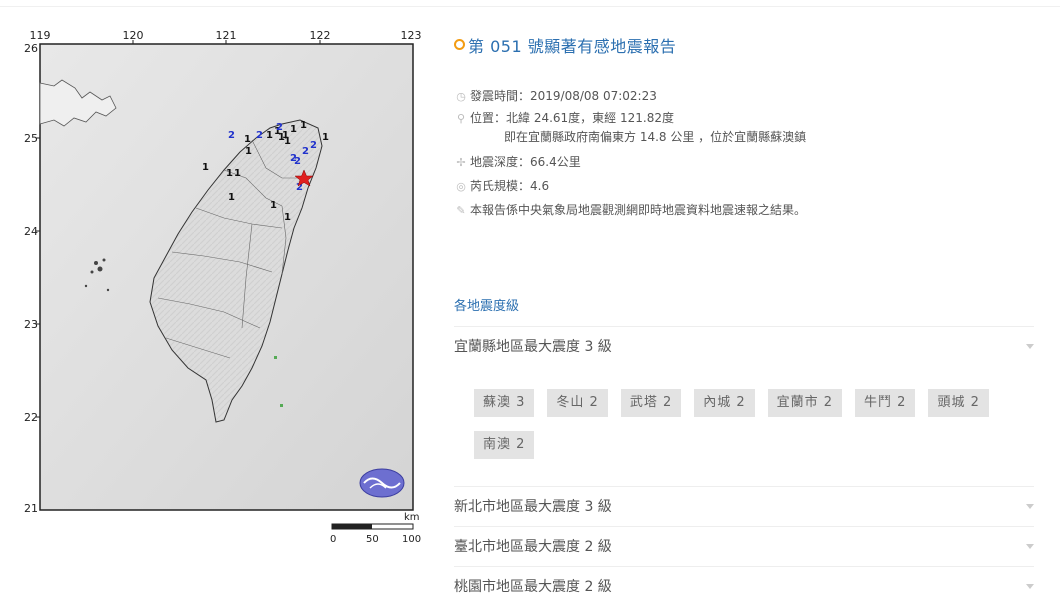  What do you see at coordinates (533, 347) in the screenshot?
I see `region-label: 宜蘭縣地區最大震度 3 級` at bounding box center [533, 347].